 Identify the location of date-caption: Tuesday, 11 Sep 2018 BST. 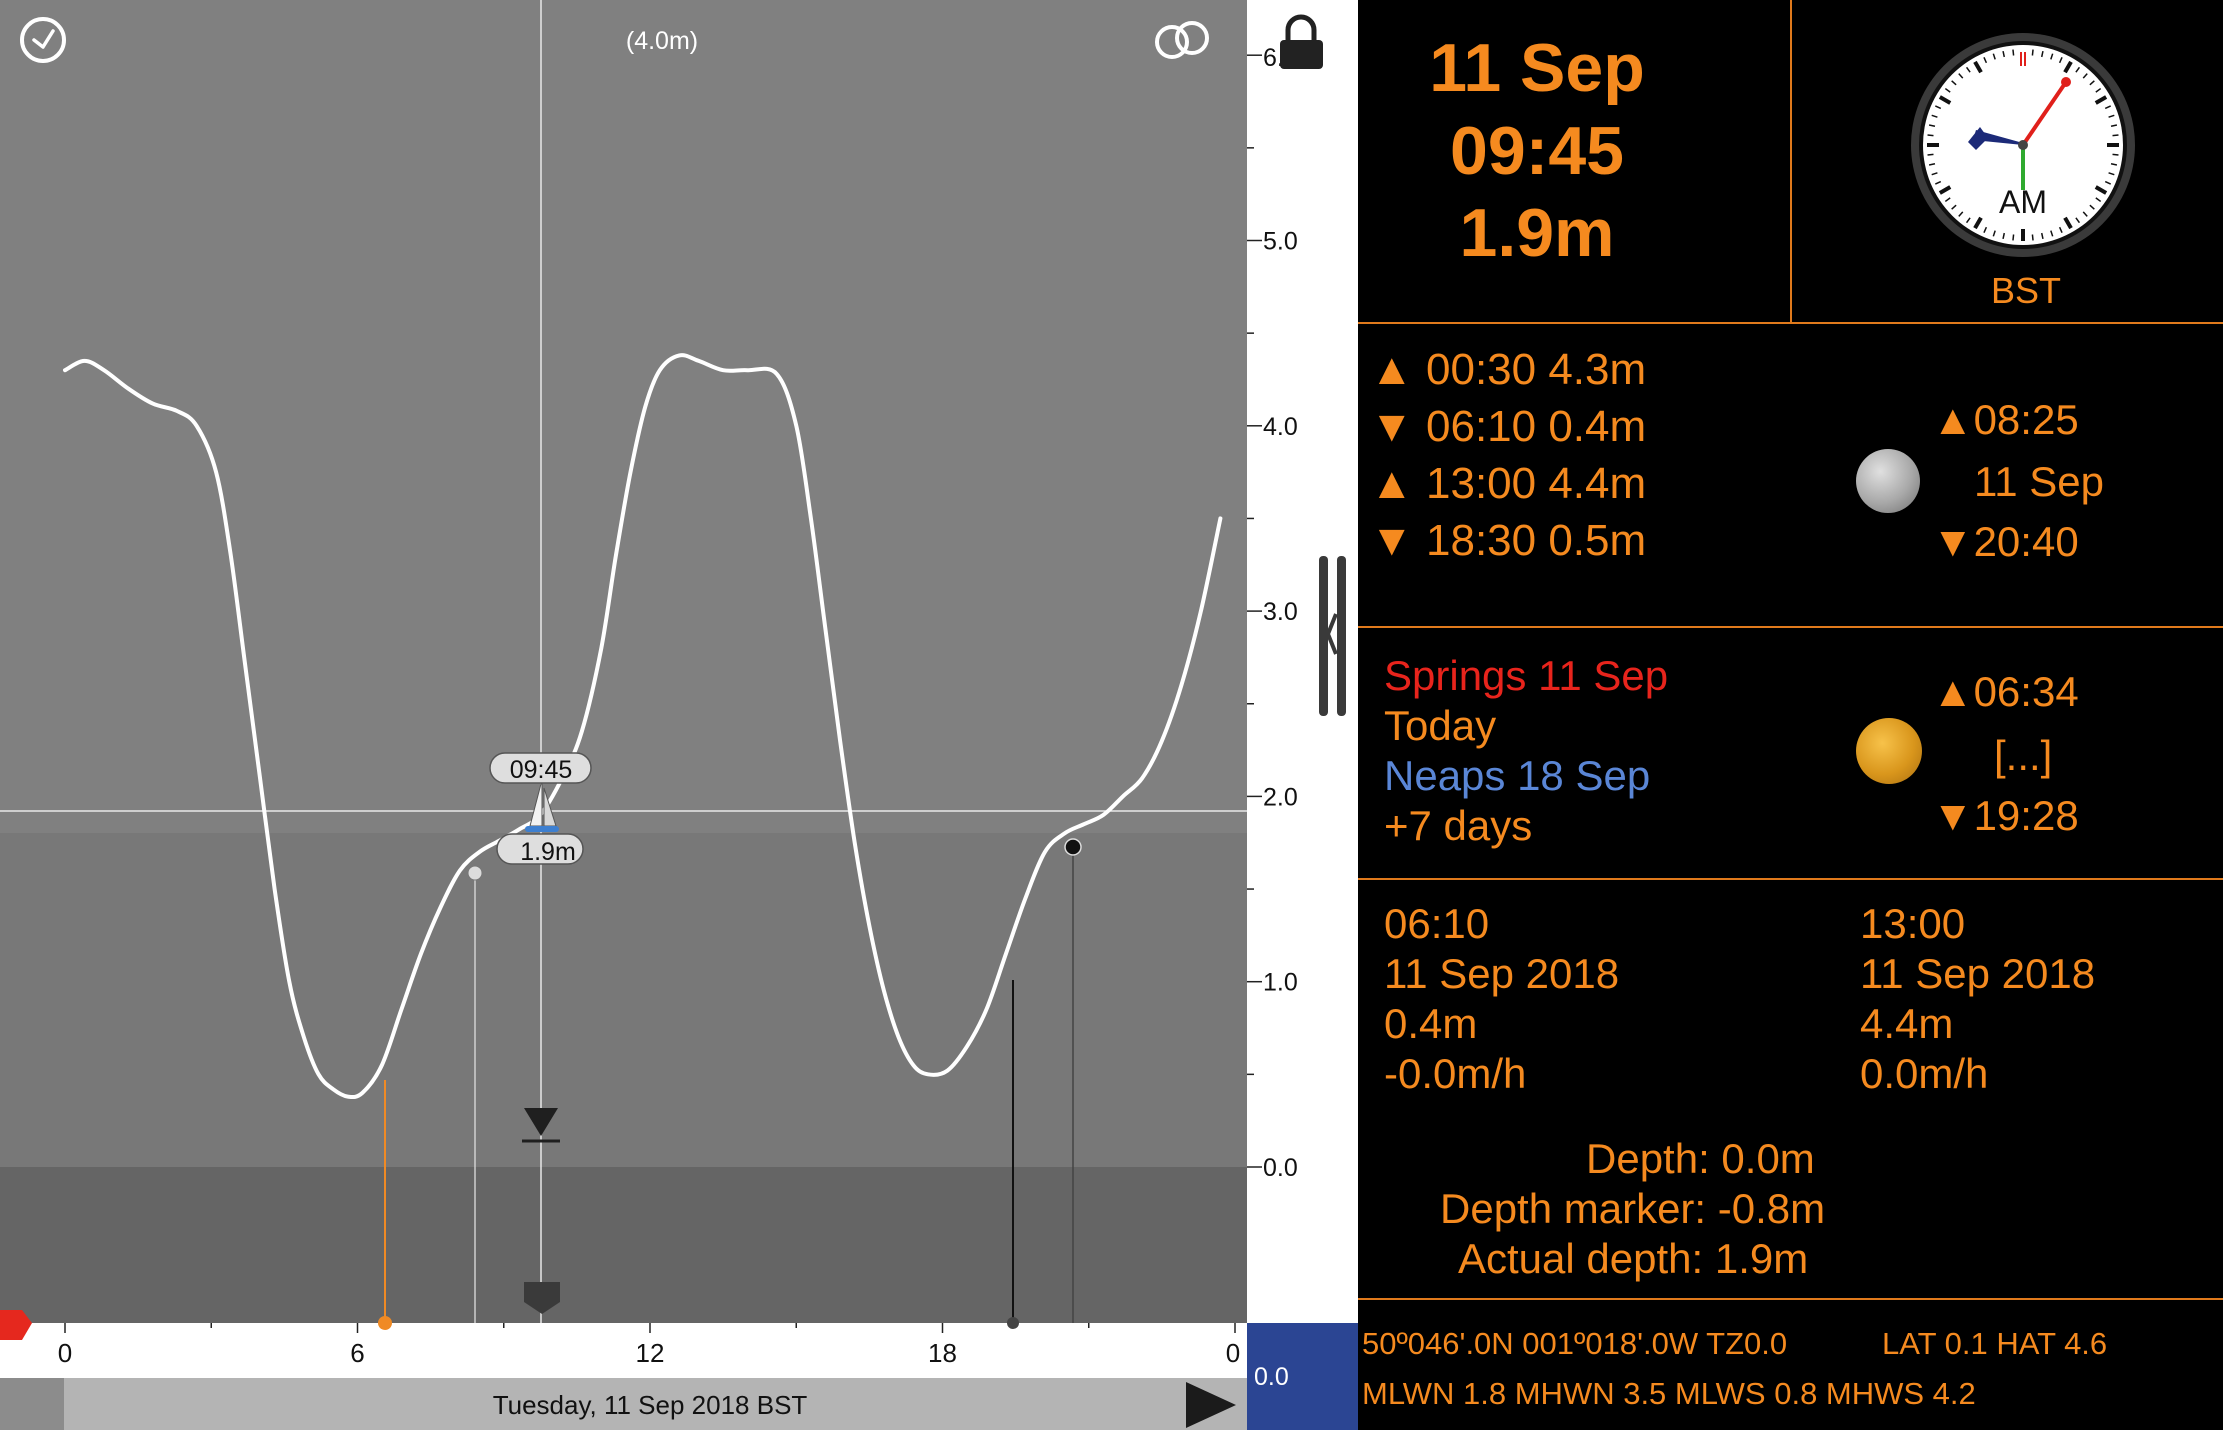
(650, 1405).